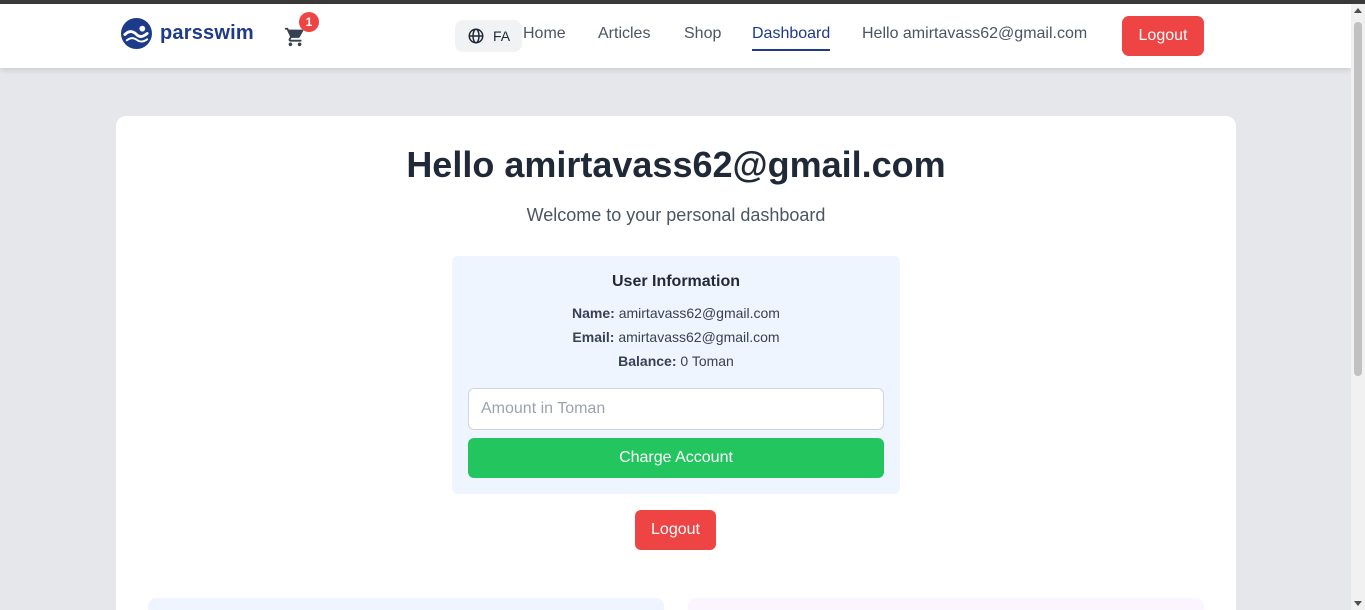 The height and width of the screenshot is (610, 1365). Describe the element at coordinates (593, 337) in the screenshot. I see `email-label: Email:` at that location.